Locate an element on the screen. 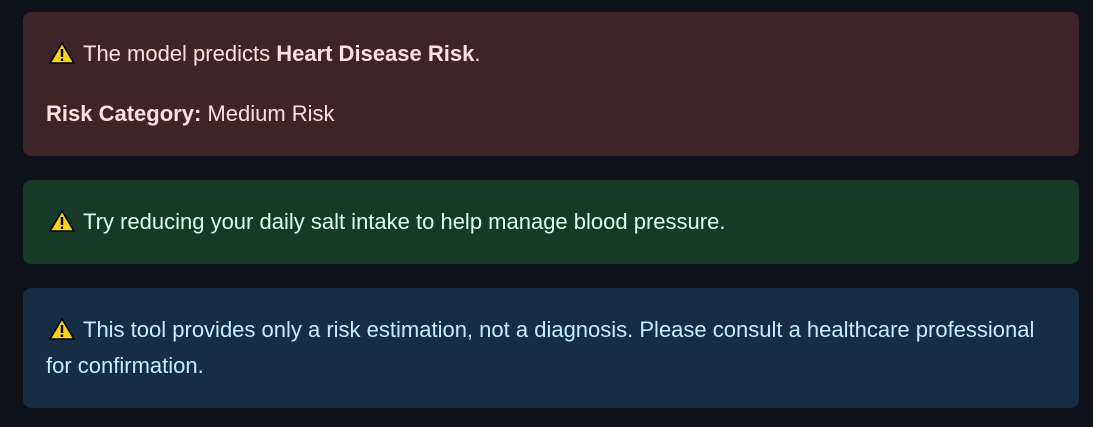 This screenshot has width=1093, height=427. prediction-suffix: . is located at coordinates (477, 53).